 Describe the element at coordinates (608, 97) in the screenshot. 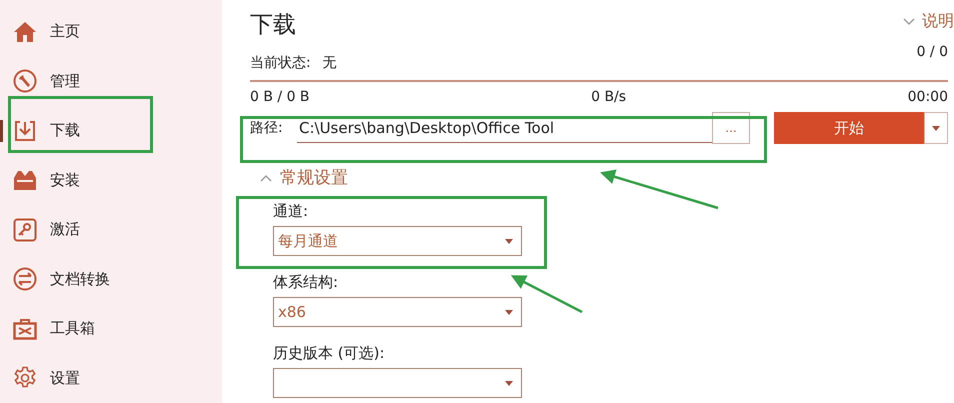

I see `speed-text: 0 B/s` at that location.